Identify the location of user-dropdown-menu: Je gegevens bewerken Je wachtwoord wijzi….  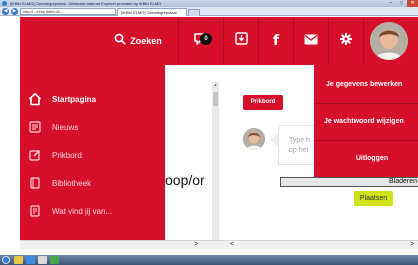
(366, 121).